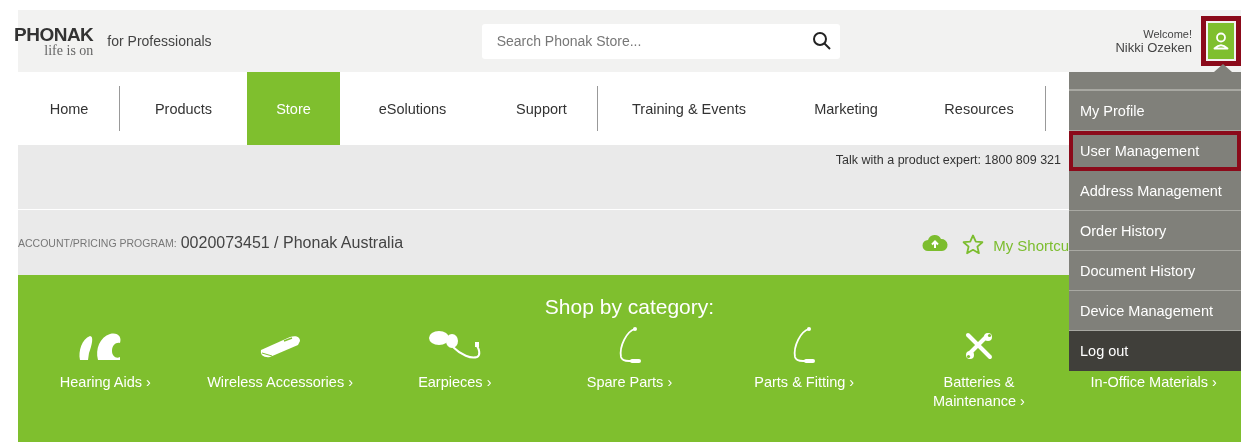 The image size is (1241, 442). What do you see at coordinates (97, 242) in the screenshot?
I see `account-label: ACCOUNT/PRICING PROGRAM:` at bounding box center [97, 242].